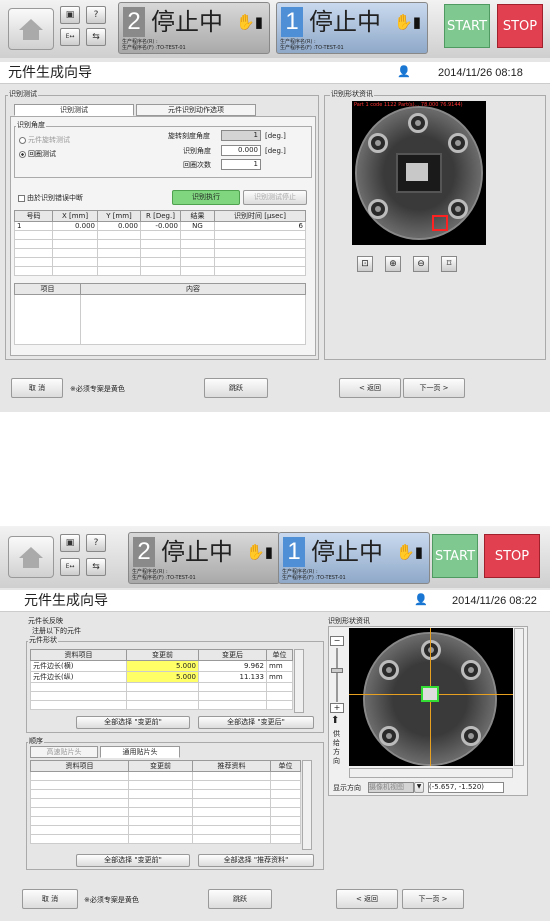 This screenshot has width=550, height=921. I want to click on select-all-recommended-button: 全部选择 "推荐资料", so click(256, 860).